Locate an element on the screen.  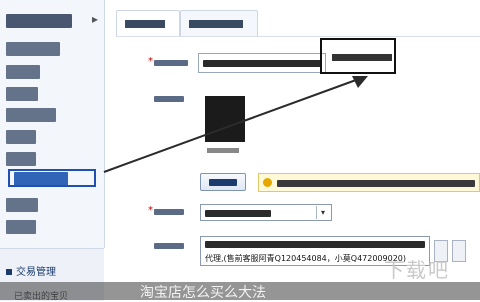
watermark: 下载吧 is located at coordinates (417, 270).